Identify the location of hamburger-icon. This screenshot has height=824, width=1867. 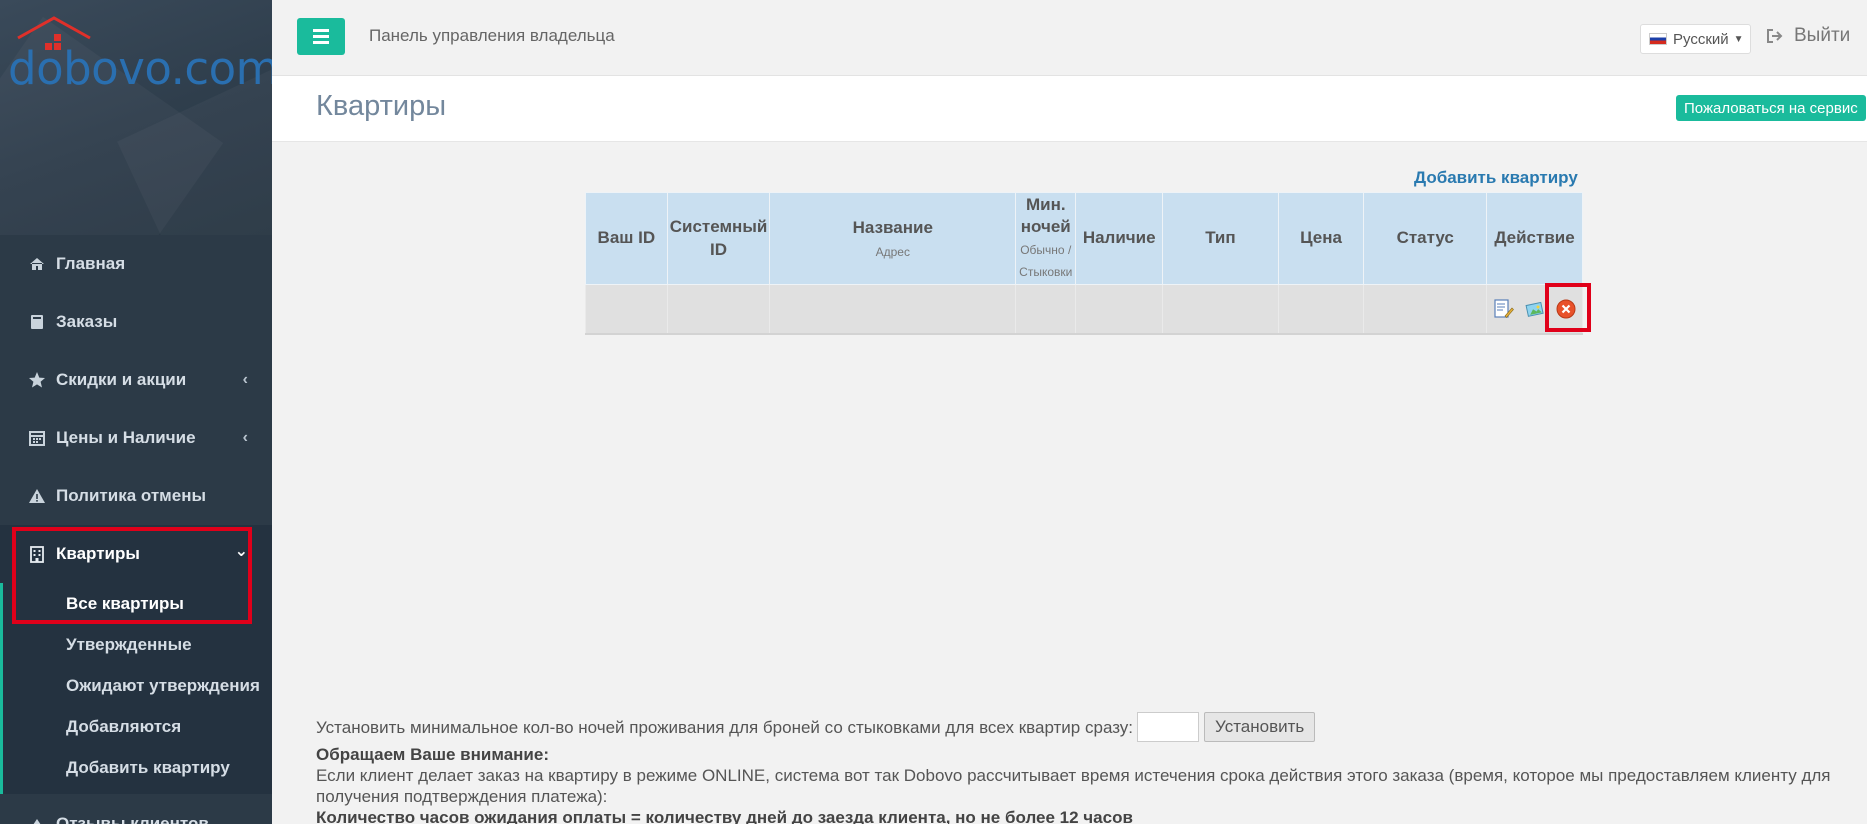
(321, 36).